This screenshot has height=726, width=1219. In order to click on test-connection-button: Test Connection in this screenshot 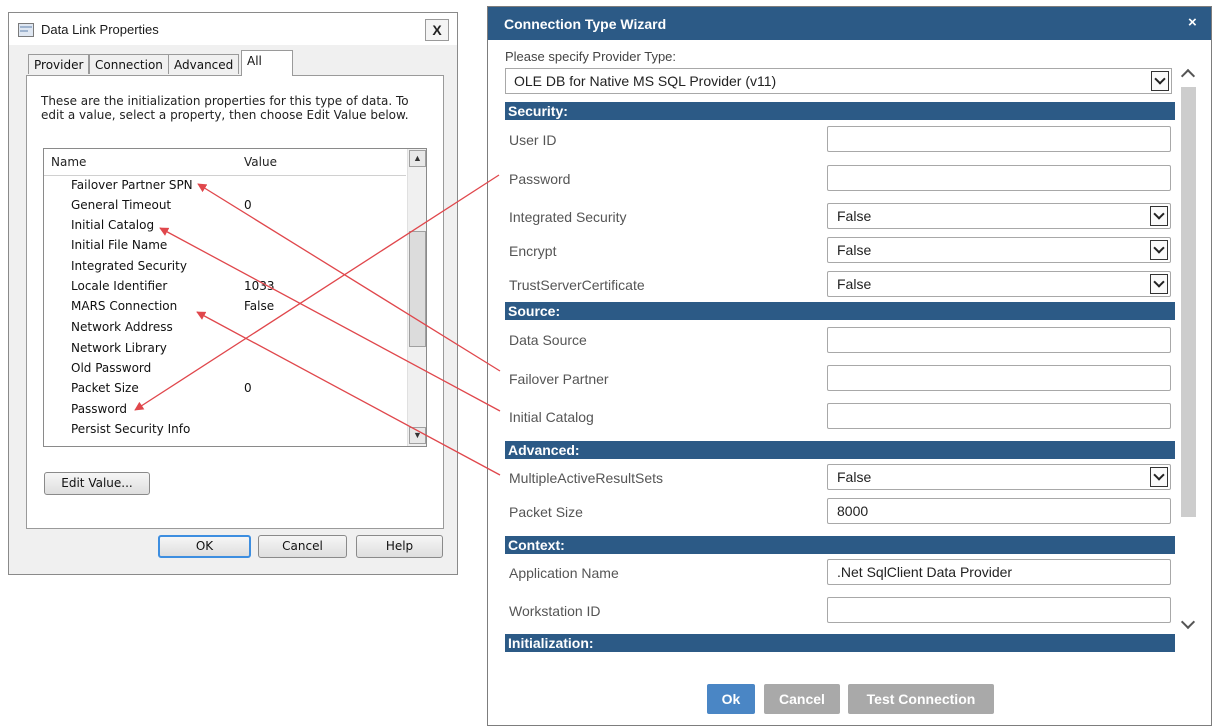, I will do `click(921, 699)`.